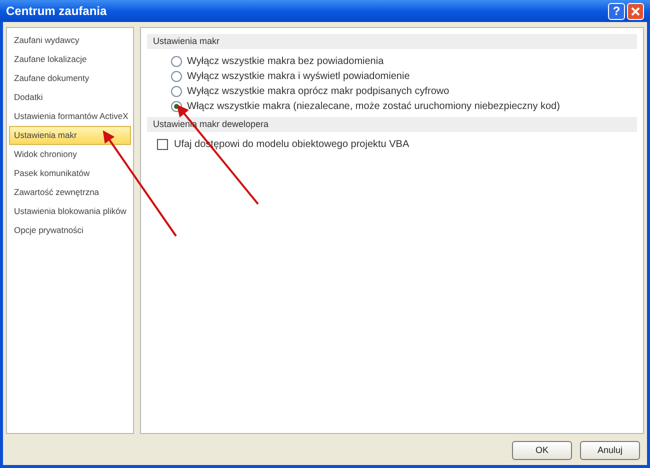 The width and height of the screenshot is (650, 468). I want to click on sidebar-item: Zawartość zewnętrzna, so click(70, 192).